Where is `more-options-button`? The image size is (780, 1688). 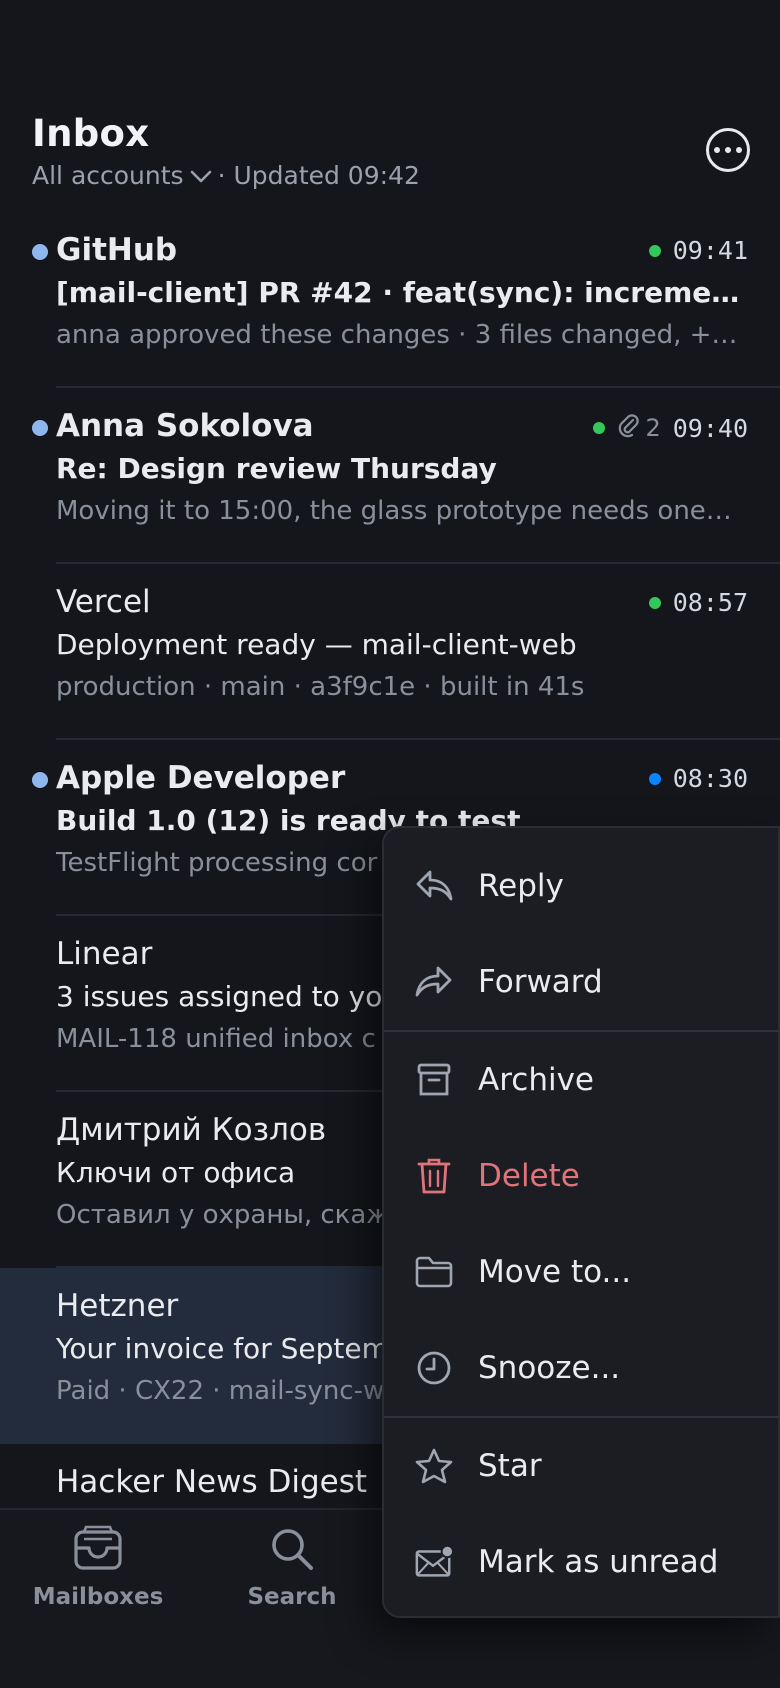 more-options-button is located at coordinates (728, 150).